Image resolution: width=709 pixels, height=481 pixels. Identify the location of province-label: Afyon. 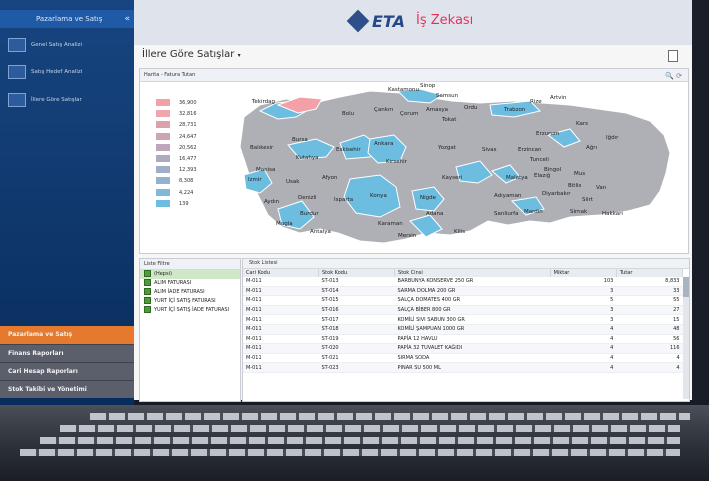
(330, 178).